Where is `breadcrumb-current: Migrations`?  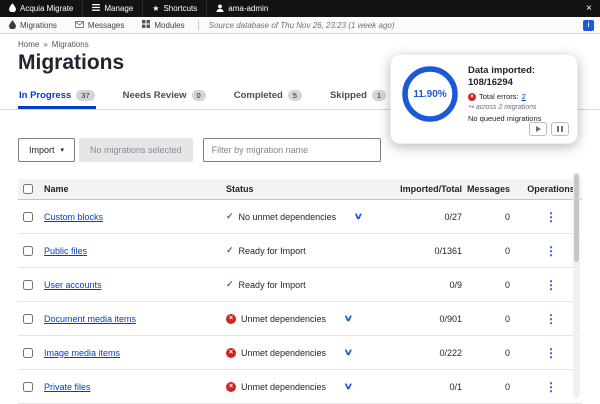 breadcrumb-current: Migrations is located at coordinates (70, 44).